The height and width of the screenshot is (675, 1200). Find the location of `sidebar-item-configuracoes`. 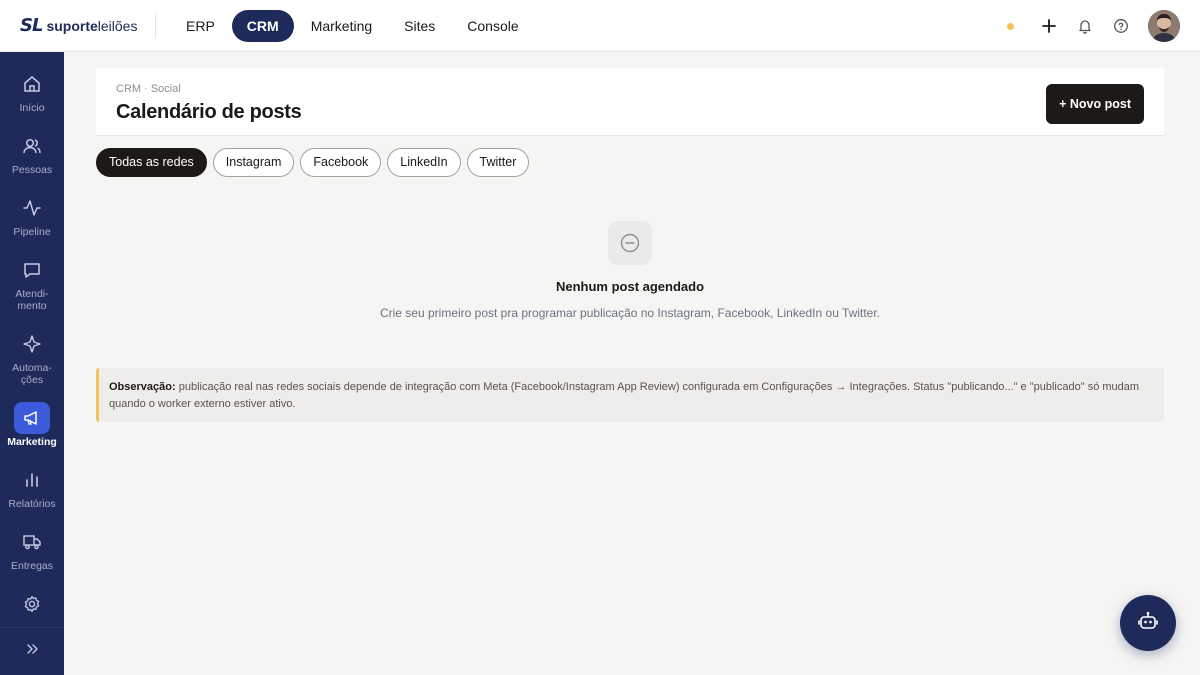

sidebar-item-configuracoes is located at coordinates (32, 604).